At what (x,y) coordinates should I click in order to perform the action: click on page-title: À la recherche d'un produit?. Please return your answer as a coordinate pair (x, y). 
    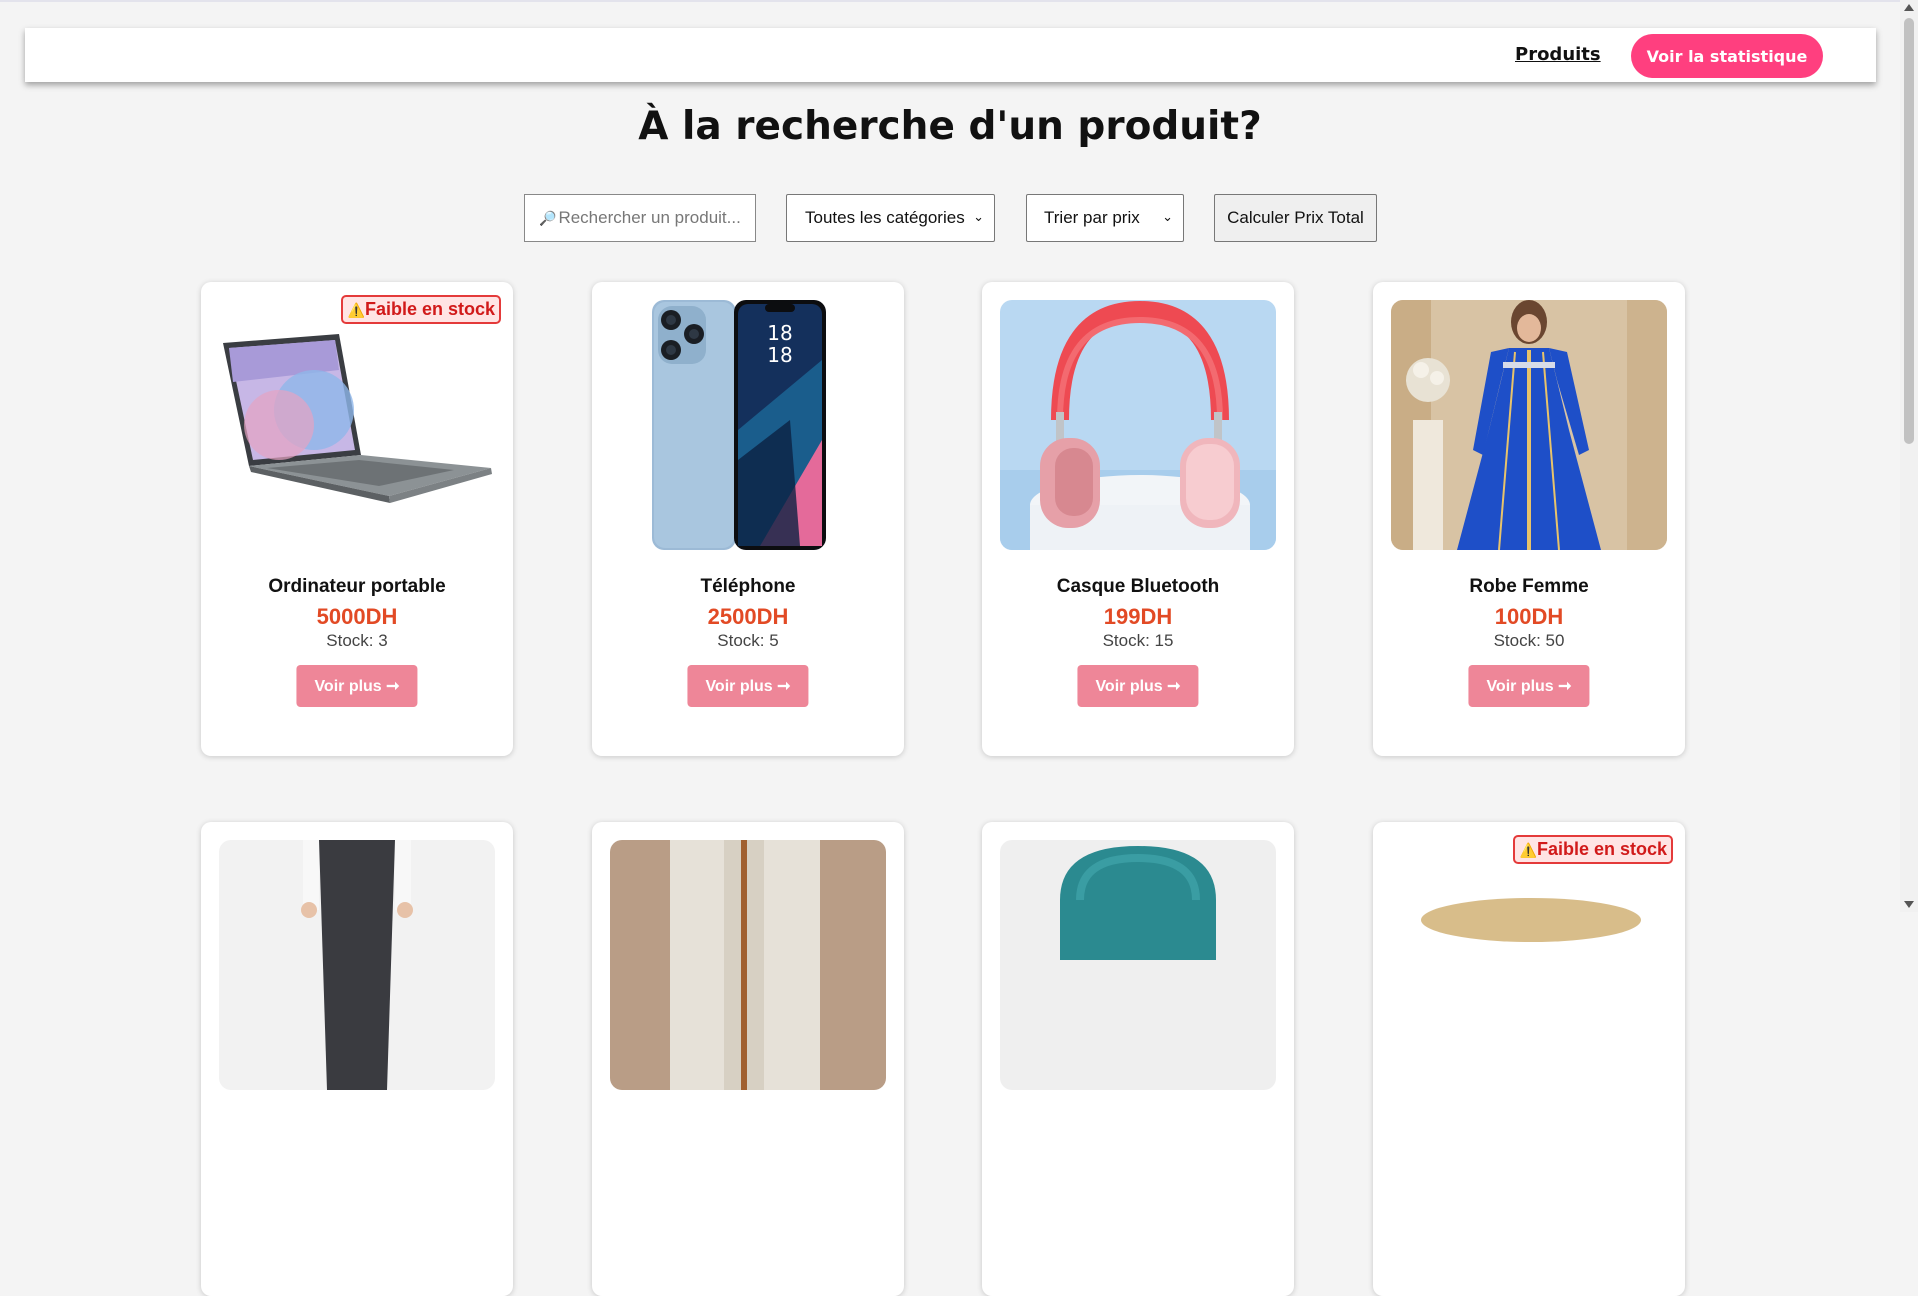
    Looking at the image, I should click on (950, 126).